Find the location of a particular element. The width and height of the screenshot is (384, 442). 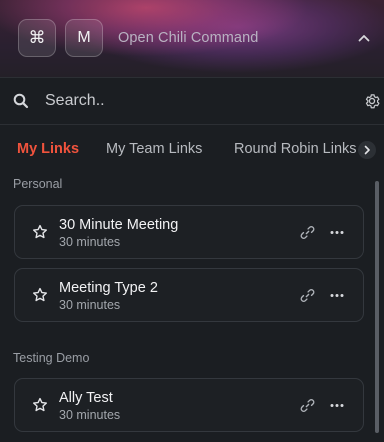

link-card: Meeting Type 2 30 minutes is located at coordinates (189, 295).